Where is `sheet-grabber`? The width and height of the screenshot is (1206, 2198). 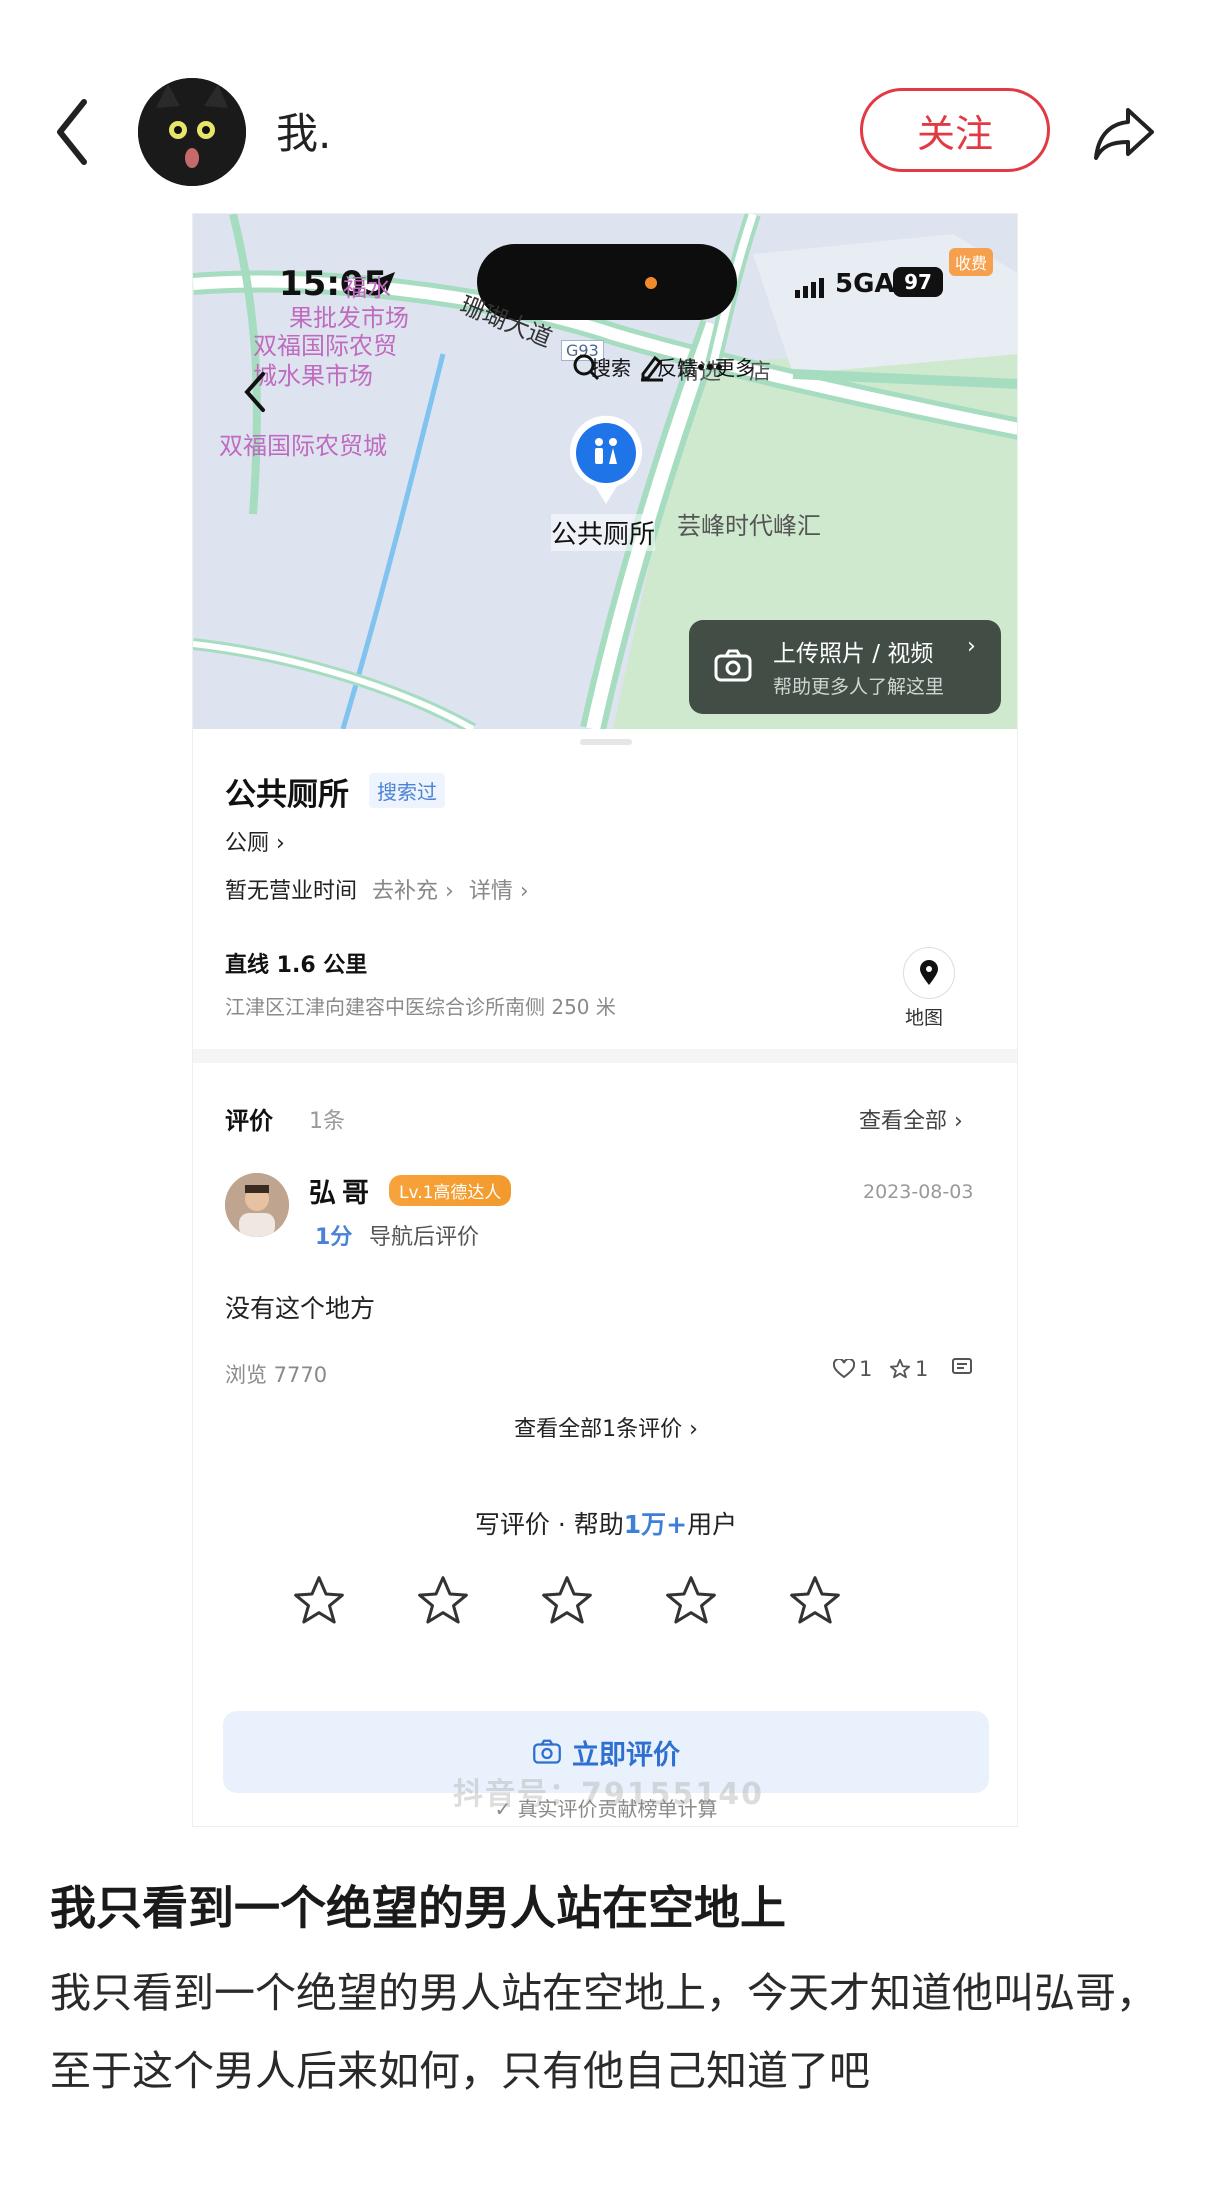 sheet-grabber is located at coordinates (606, 742).